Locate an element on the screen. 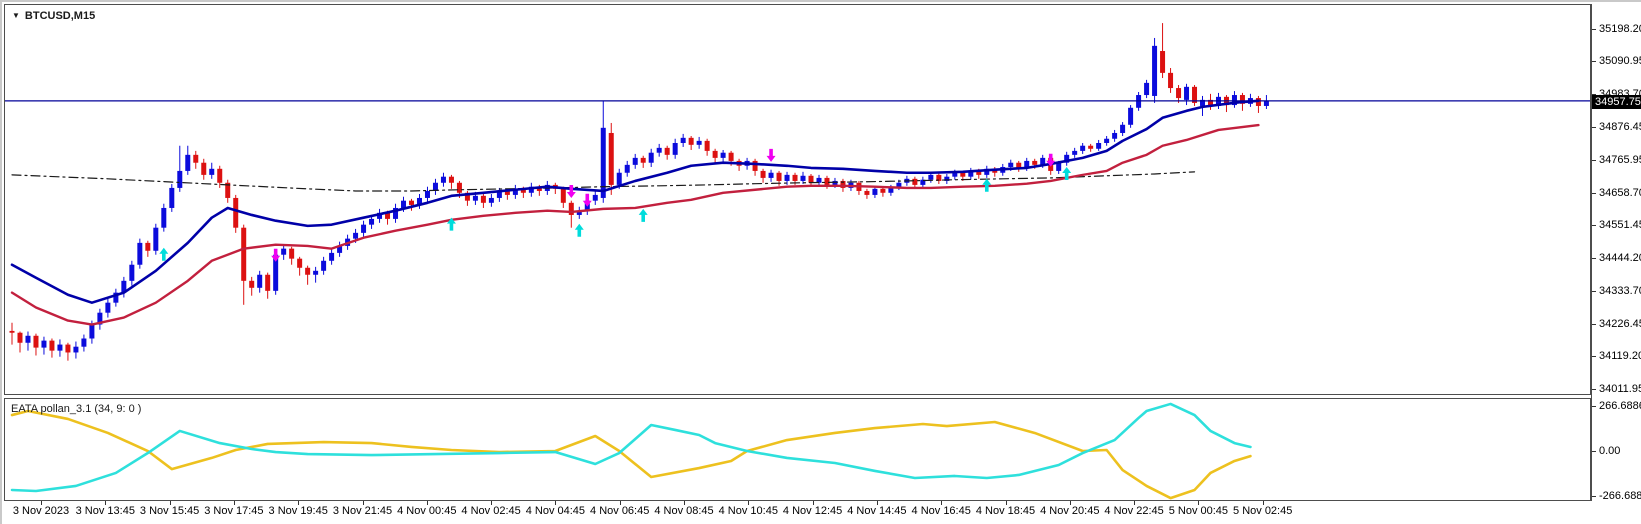 The width and height of the screenshot is (1641, 524). time-tick-label: 5 Nov 00:45 is located at coordinates (1198, 511).